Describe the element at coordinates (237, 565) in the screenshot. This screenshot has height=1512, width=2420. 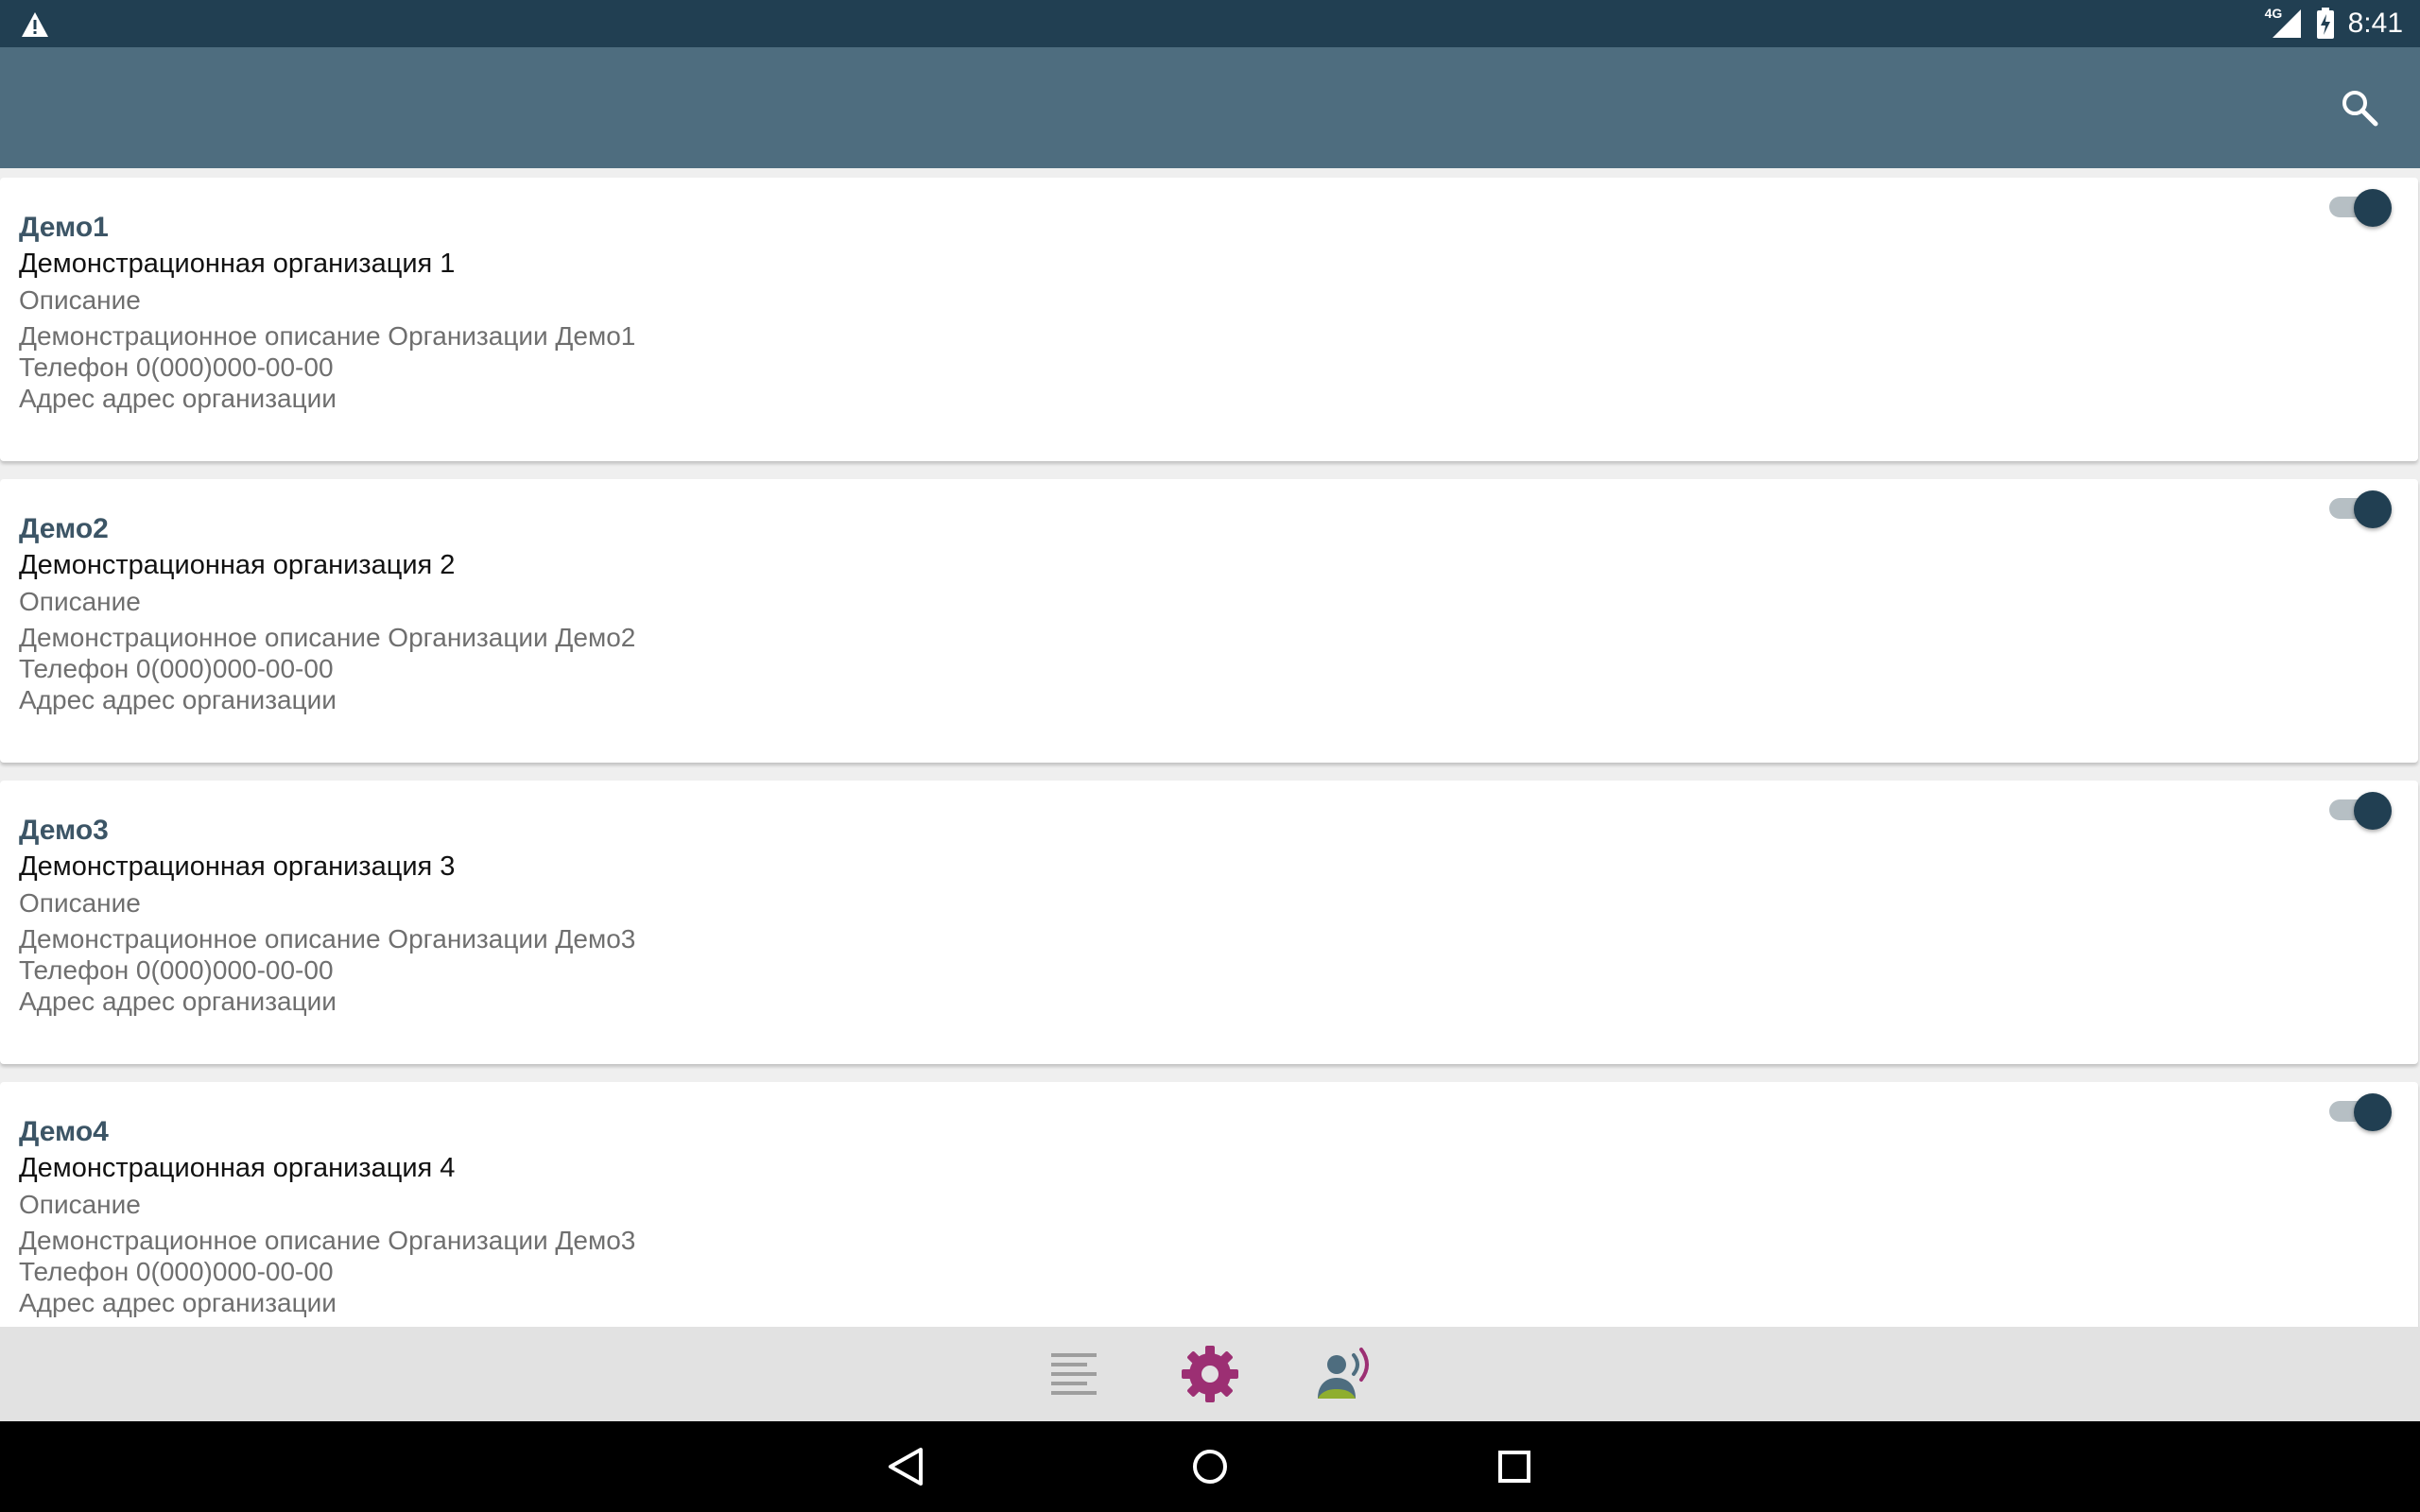
I see `organization-full-name: Демонстрационная организация 2` at that location.